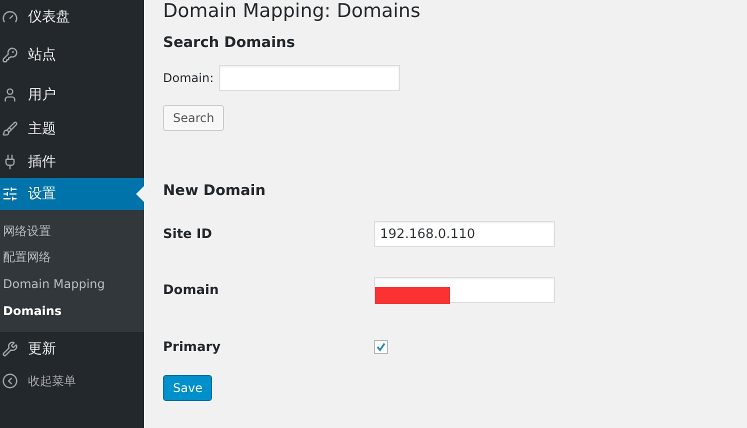 The height and width of the screenshot is (428, 747). What do you see at coordinates (10, 349) in the screenshot?
I see `wrench-icon` at bounding box center [10, 349].